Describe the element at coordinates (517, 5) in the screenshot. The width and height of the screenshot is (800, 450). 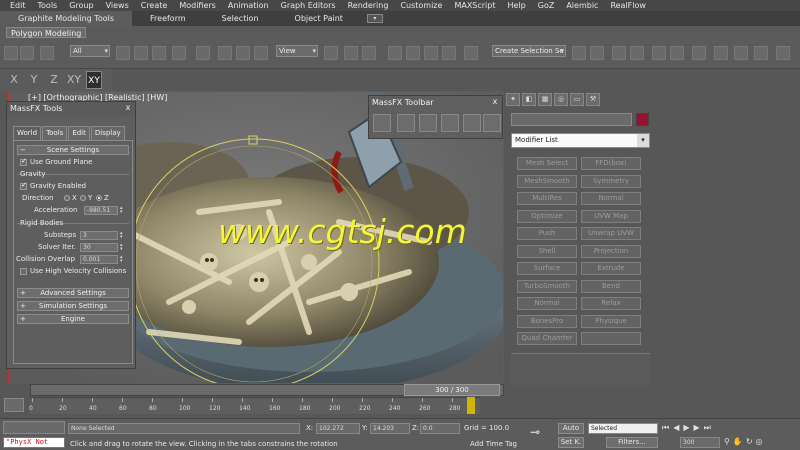
I see `menu-help: Help` at that location.